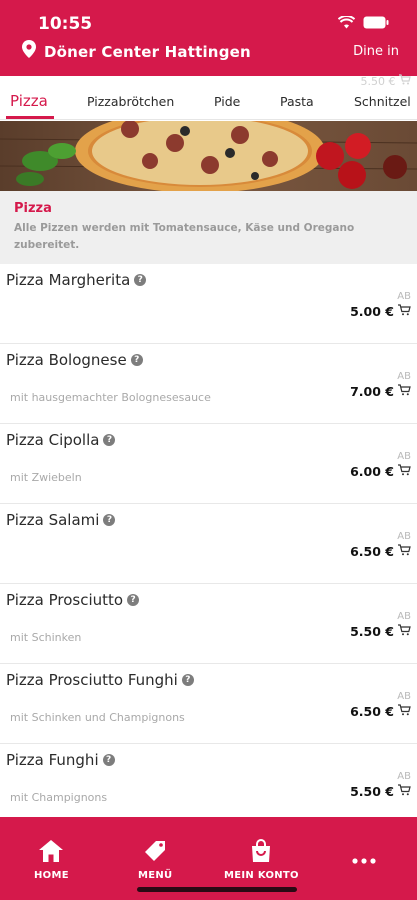 Image resolution: width=417 pixels, height=900 pixels. What do you see at coordinates (155, 853) in the screenshot?
I see `tag-icon` at bounding box center [155, 853].